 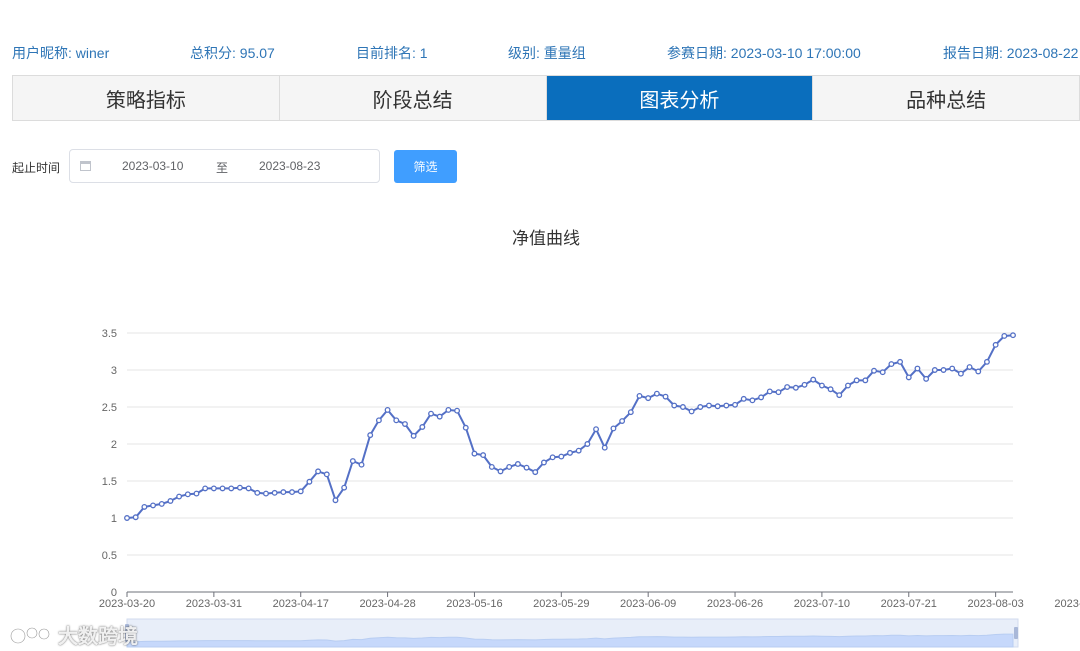 What do you see at coordinates (114, 519) in the screenshot?
I see `y-tick-label: 1` at bounding box center [114, 519].